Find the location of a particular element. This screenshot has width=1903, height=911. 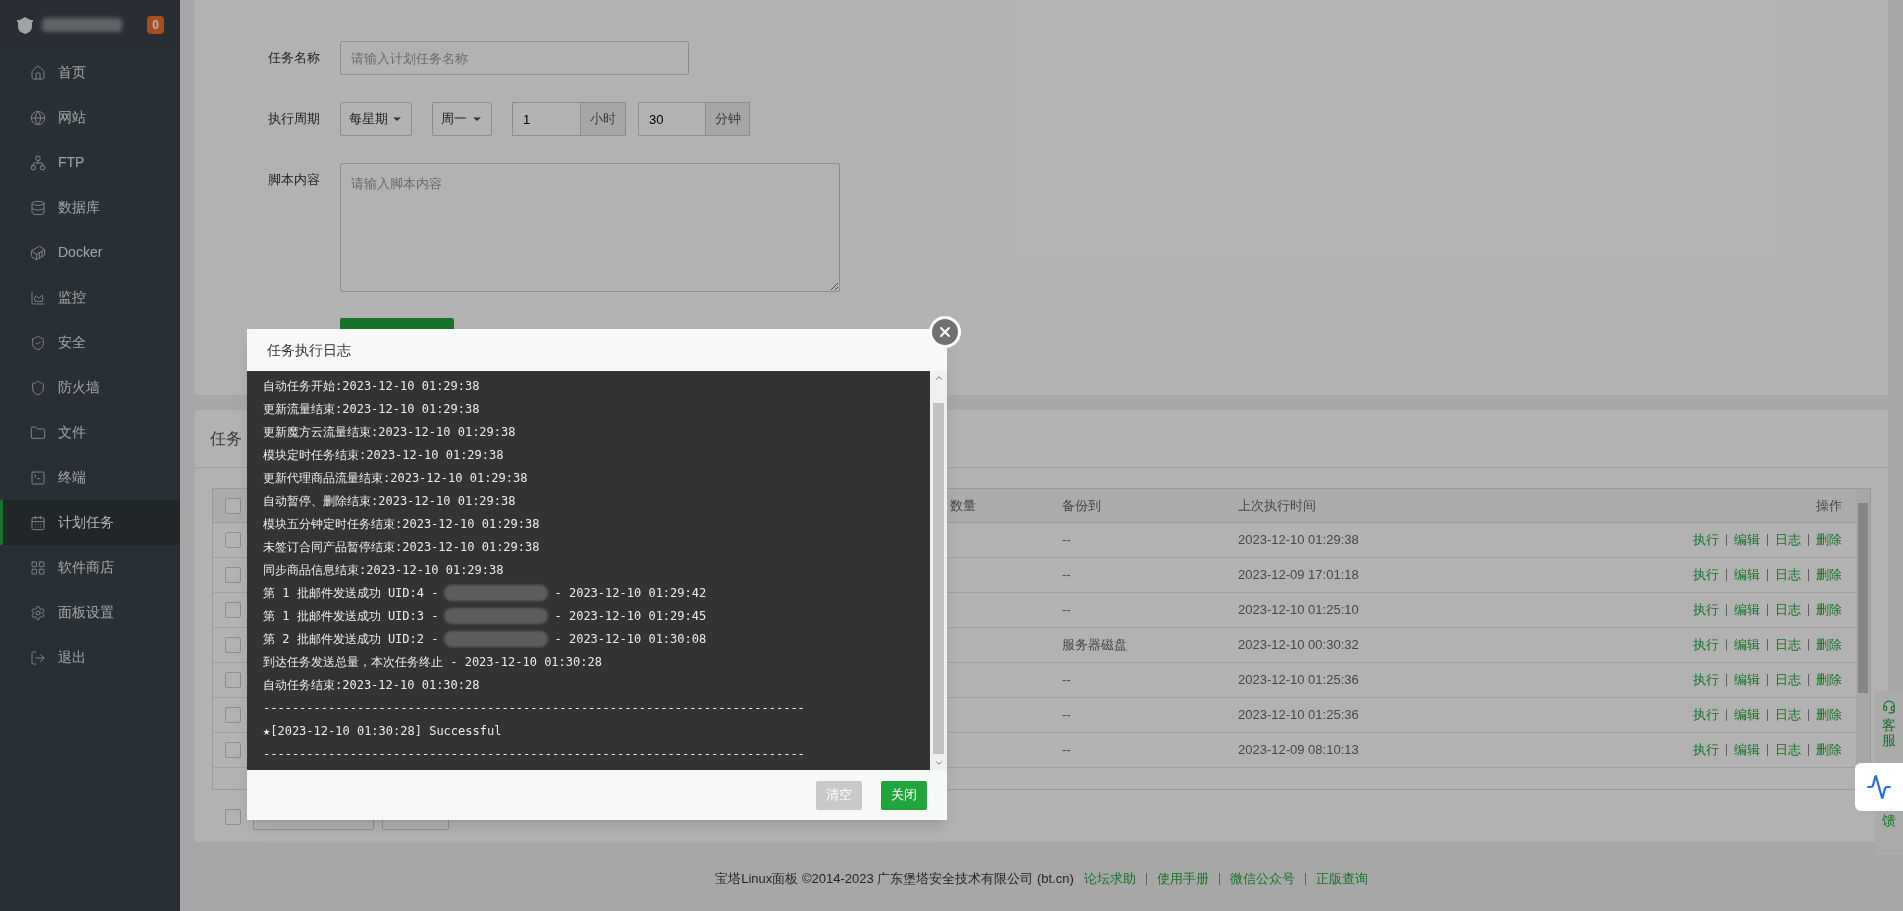

sidebar-item: 首页 is located at coordinates (90, 72).